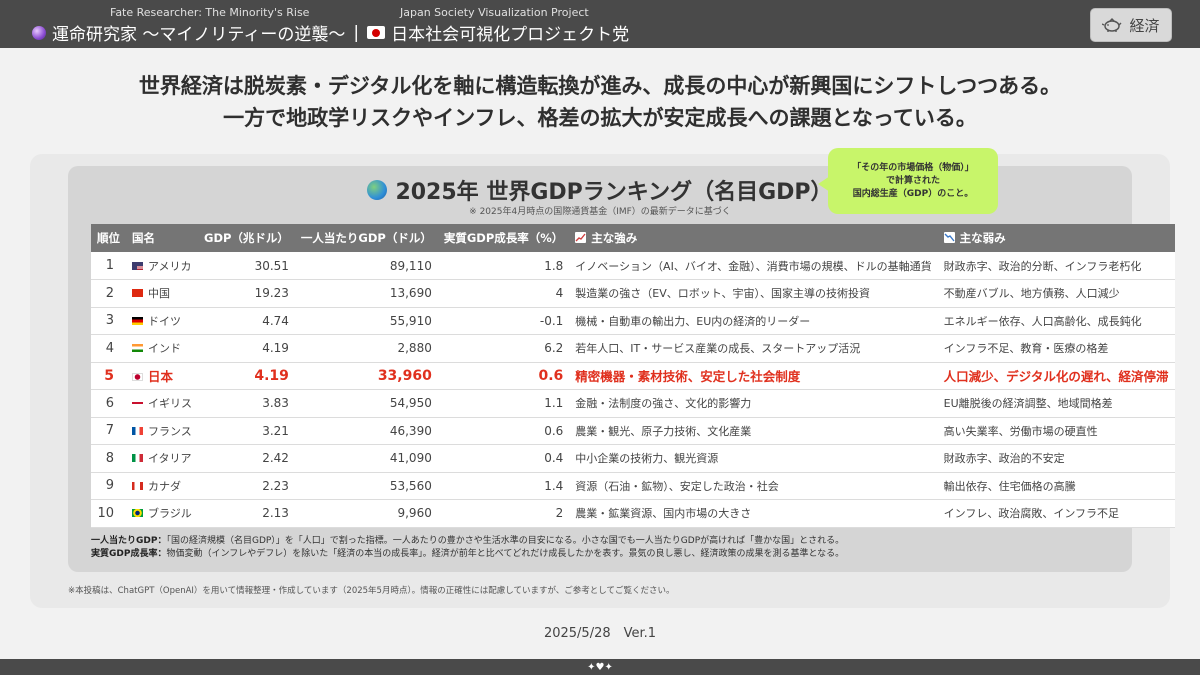 This screenshot has width=1200, height=675. I want to click on growth-cell: 1.1, so click(554, 403).